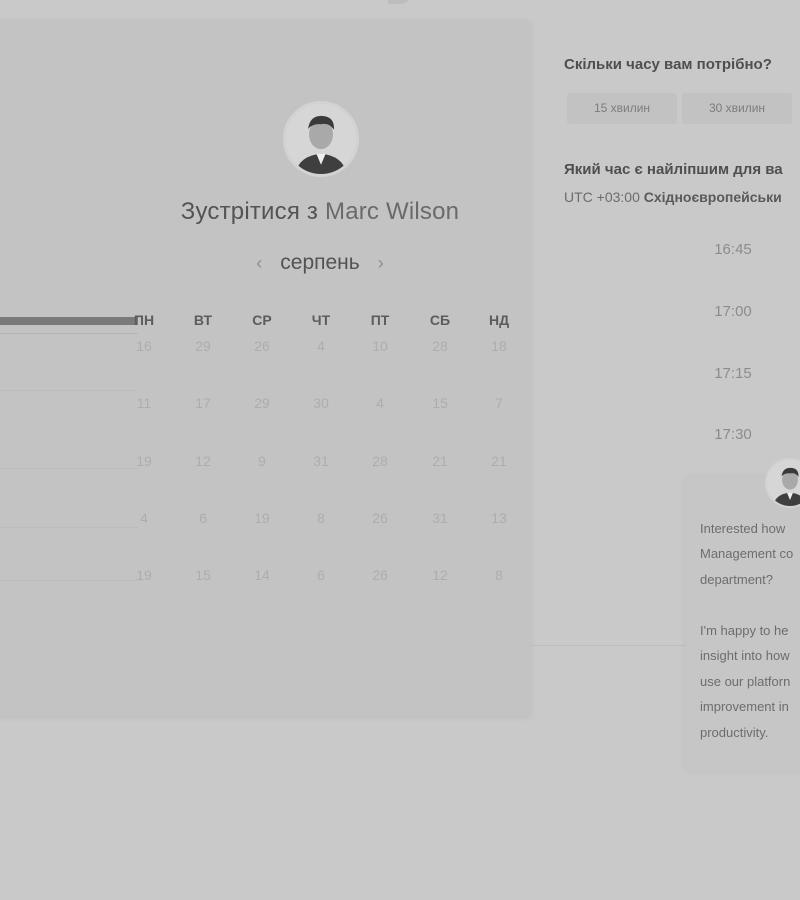 The image size is (800, 900). I want to click on time-question: Який час є найліпшим для ва, so click(673, 169).